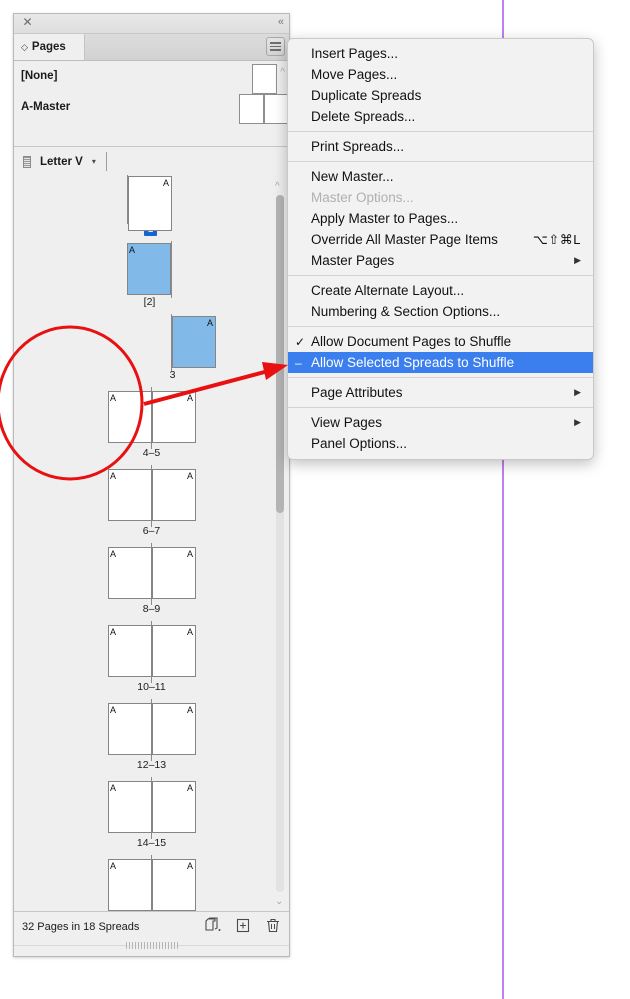 The image size is (630, 999). Describe the element at coordinates (151, 113) in the screenshot. I see `master-row-a-master: A-Master` at that location.